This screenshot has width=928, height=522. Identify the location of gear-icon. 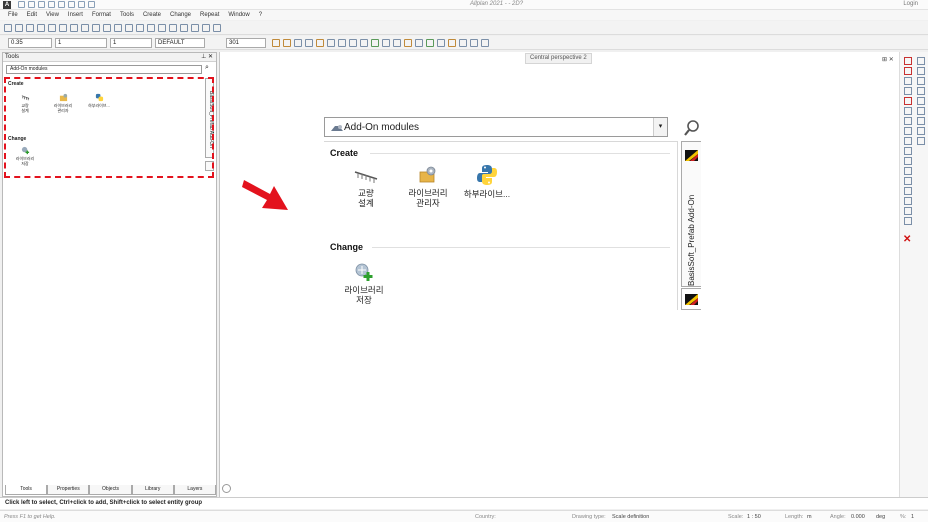
(226, 488).